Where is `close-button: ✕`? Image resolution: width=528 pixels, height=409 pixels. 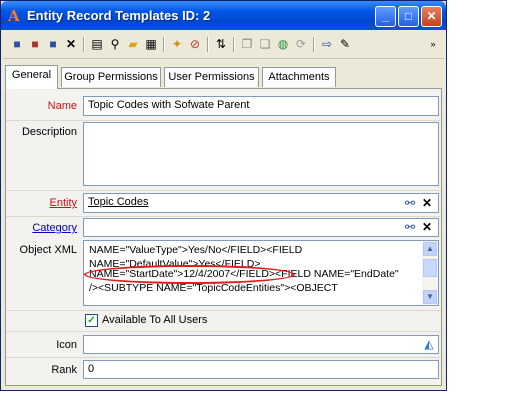 close-button: ✕ is located at coordinates (431, 16).